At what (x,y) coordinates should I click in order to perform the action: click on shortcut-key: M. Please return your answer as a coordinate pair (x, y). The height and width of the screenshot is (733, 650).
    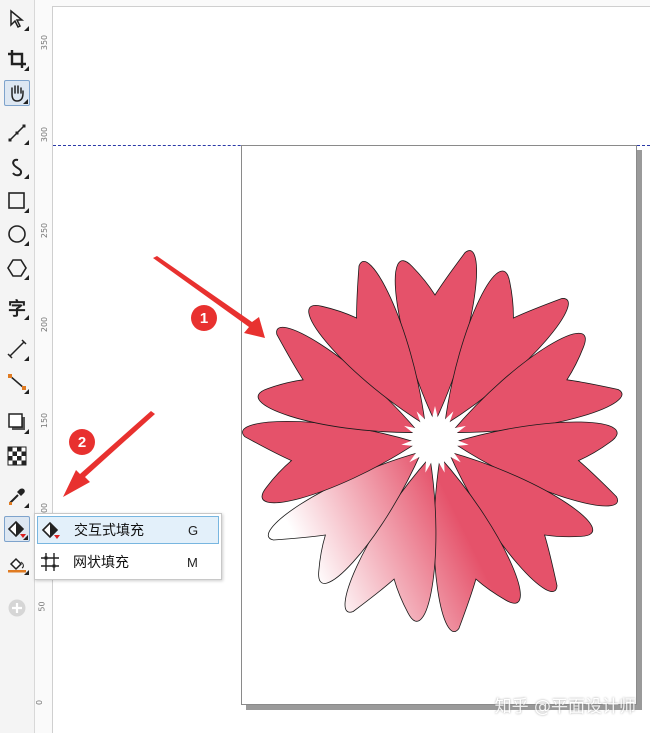
    Looking at the image, I should click on (192, 562).